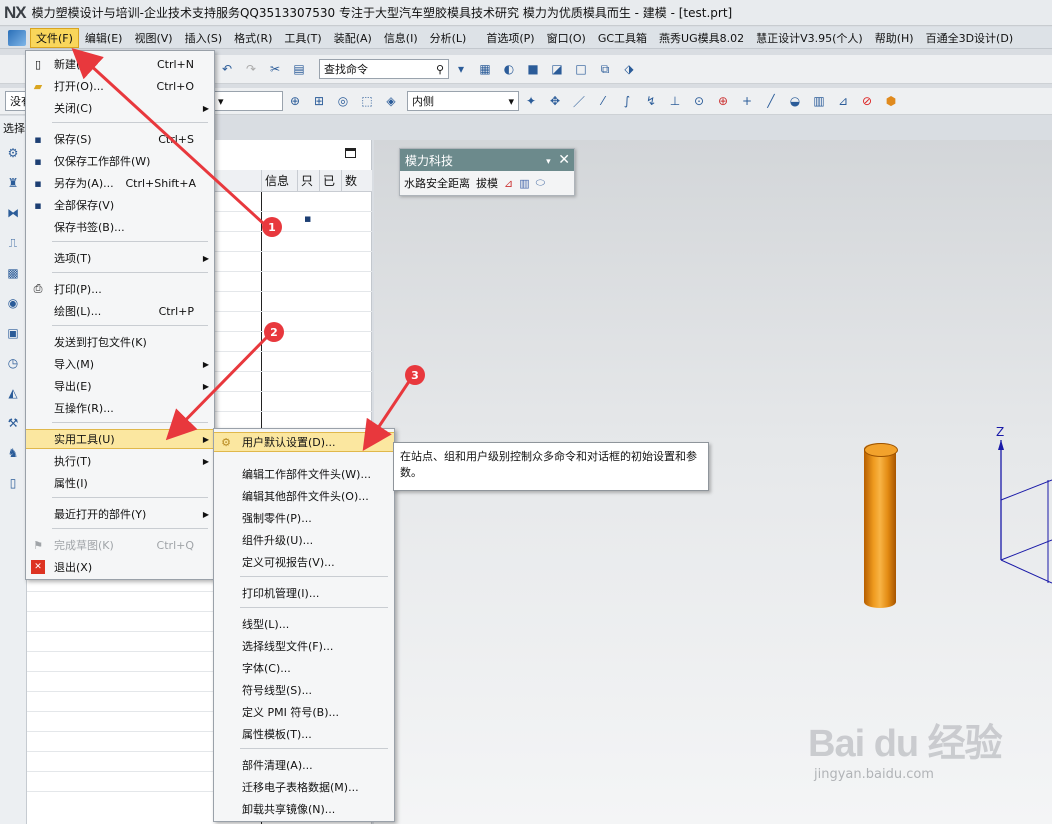 The height and width of the screenshot is (824, 1052). I want to click on menu-export: 导出(E) ▶, so click(120, 386).